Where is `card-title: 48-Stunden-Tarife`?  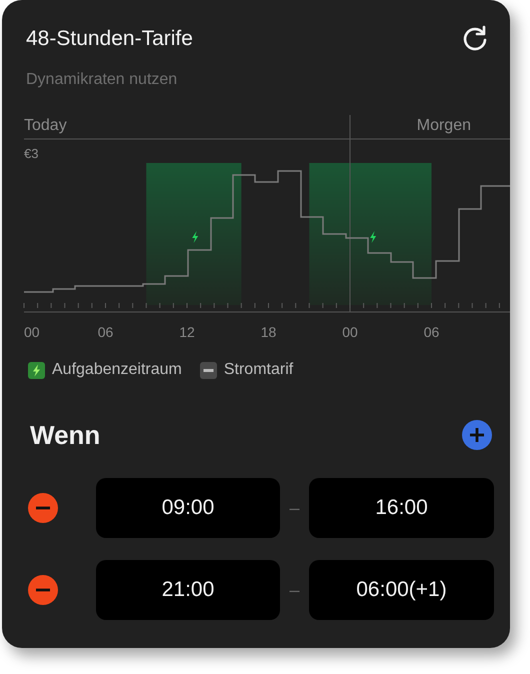
card-title: 48-Stunden-Tarife is located at coordinates (109, 39).